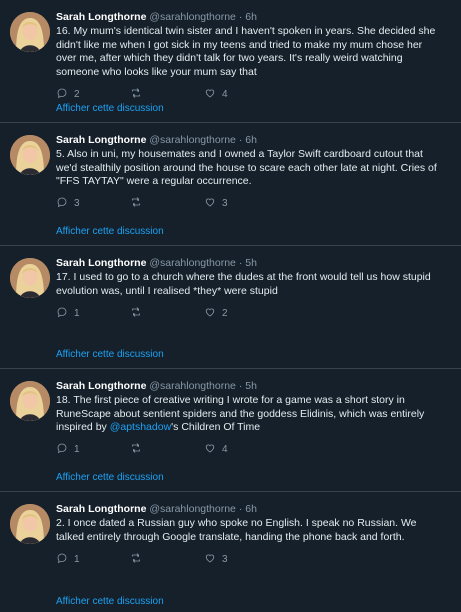 The height and width of the screenshot is (612, 461). I want to click on reply-count: 2, so click(77, 94).